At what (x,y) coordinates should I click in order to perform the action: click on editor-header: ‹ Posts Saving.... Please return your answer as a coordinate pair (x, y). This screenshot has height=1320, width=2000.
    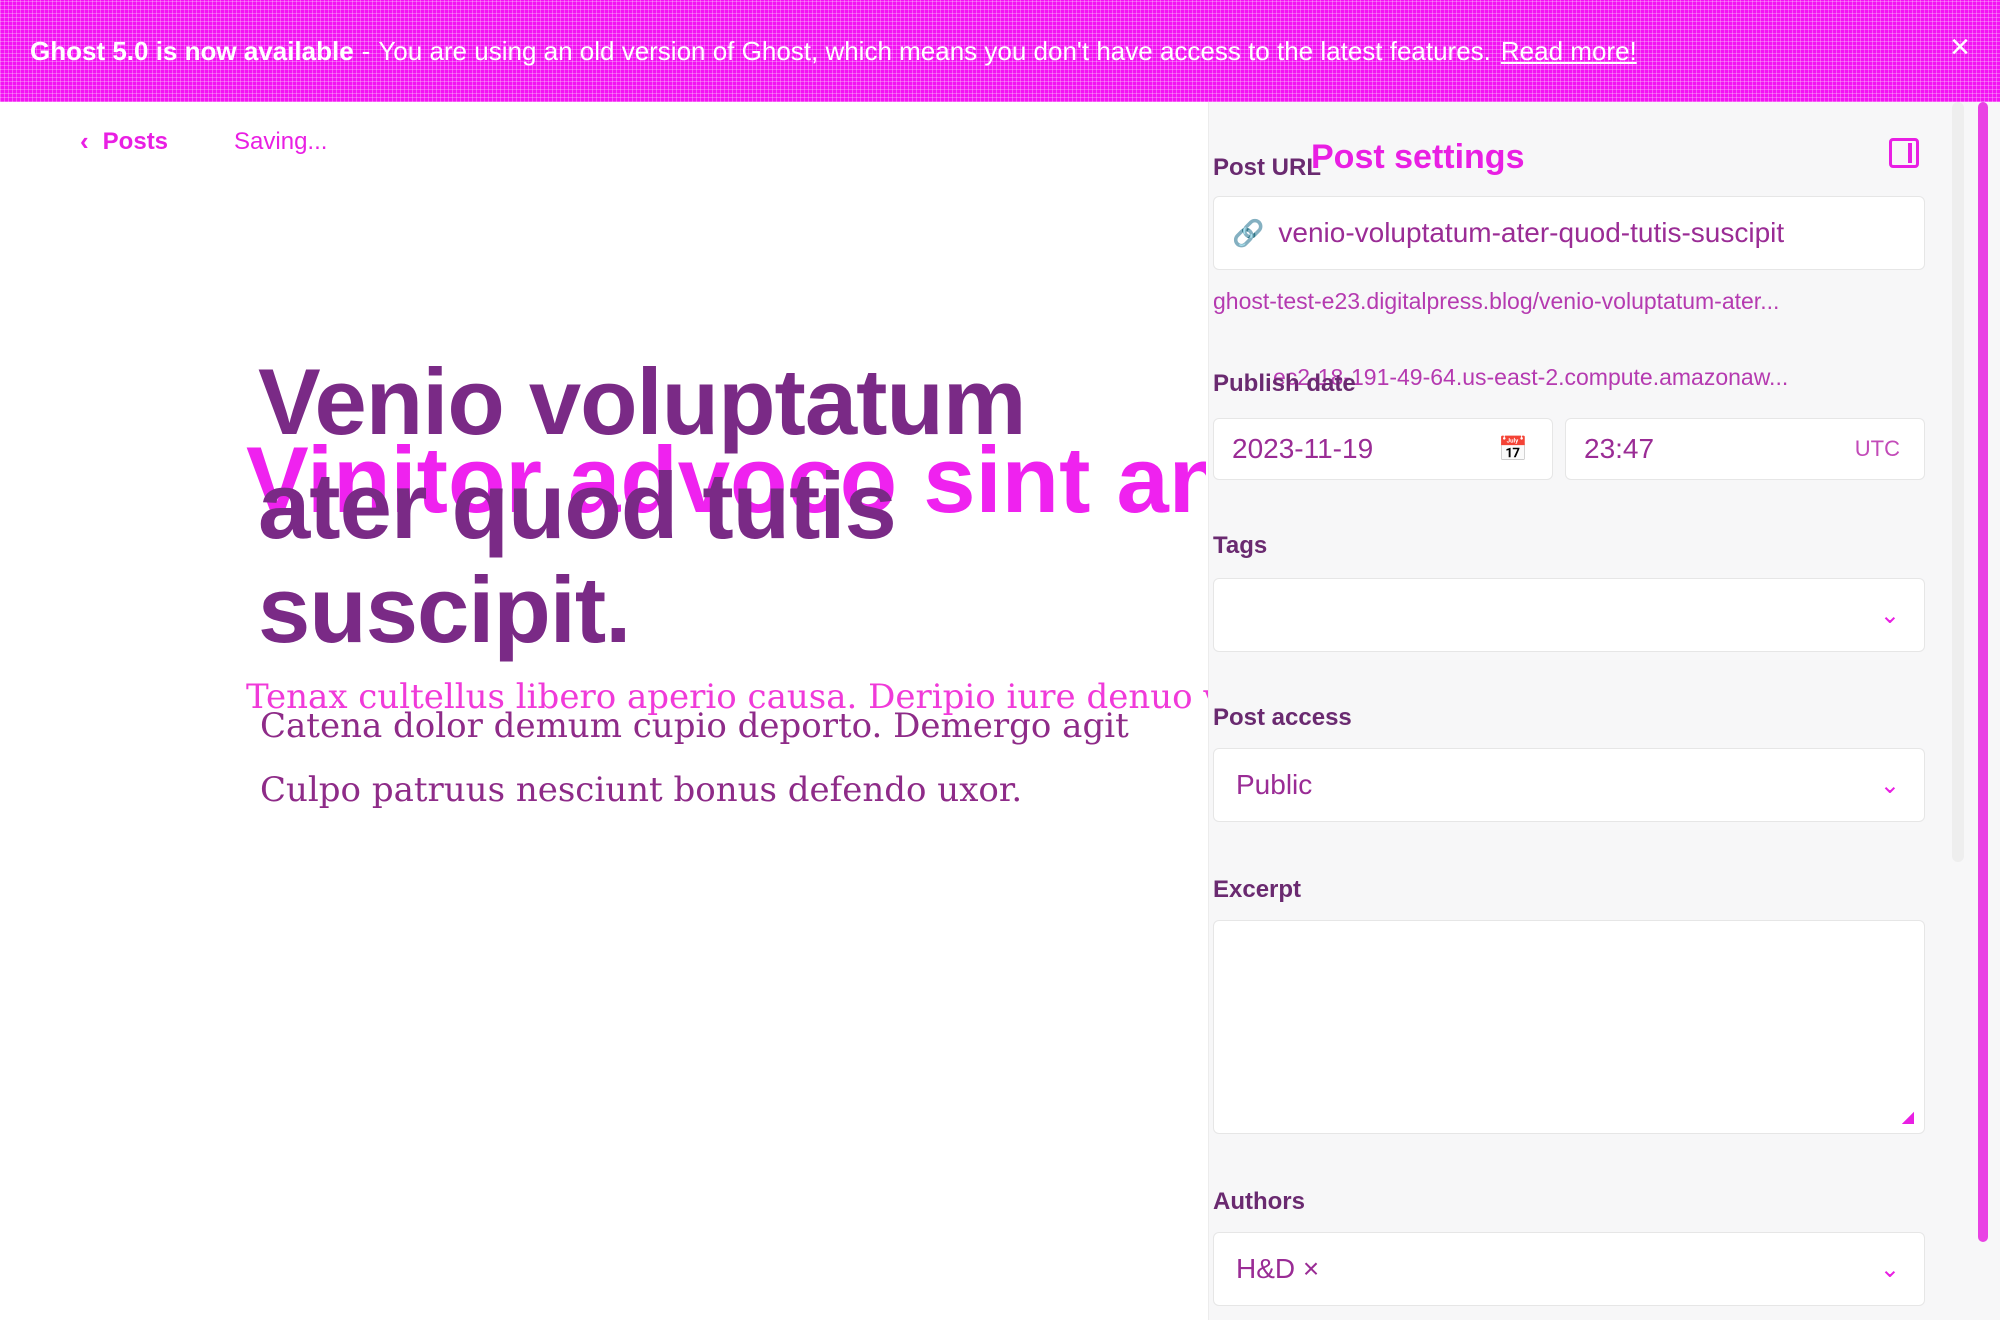
    Looking at the image, I should click on (203, 141).